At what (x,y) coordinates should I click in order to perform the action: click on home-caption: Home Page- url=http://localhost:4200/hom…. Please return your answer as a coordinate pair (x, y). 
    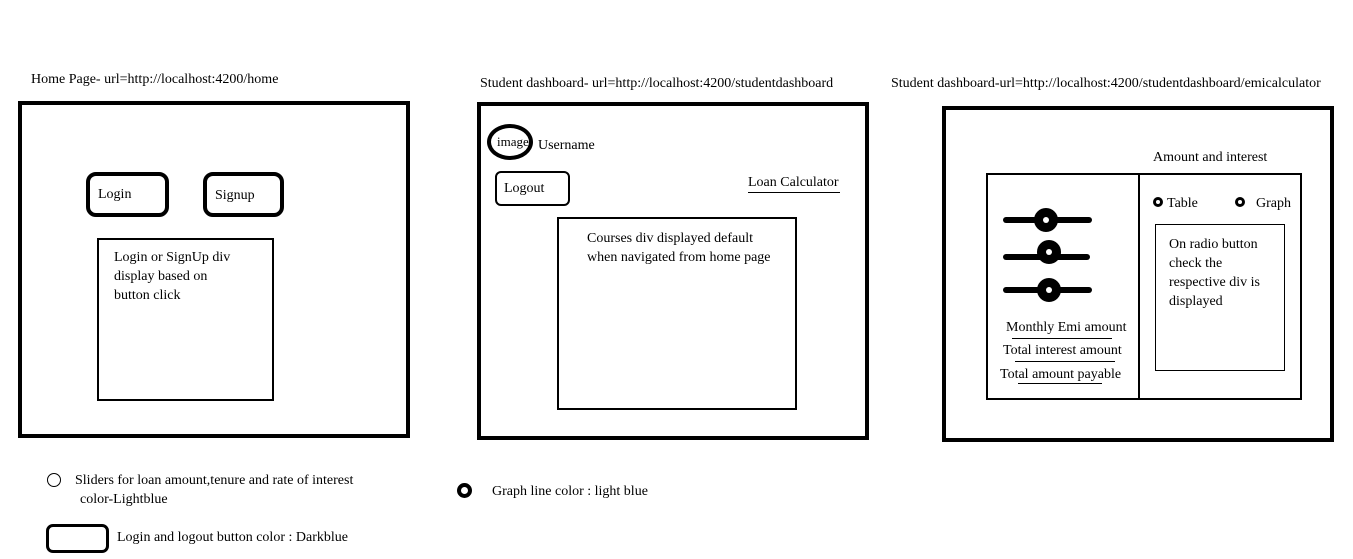
    Looking at the image, I should click on (155, 79).